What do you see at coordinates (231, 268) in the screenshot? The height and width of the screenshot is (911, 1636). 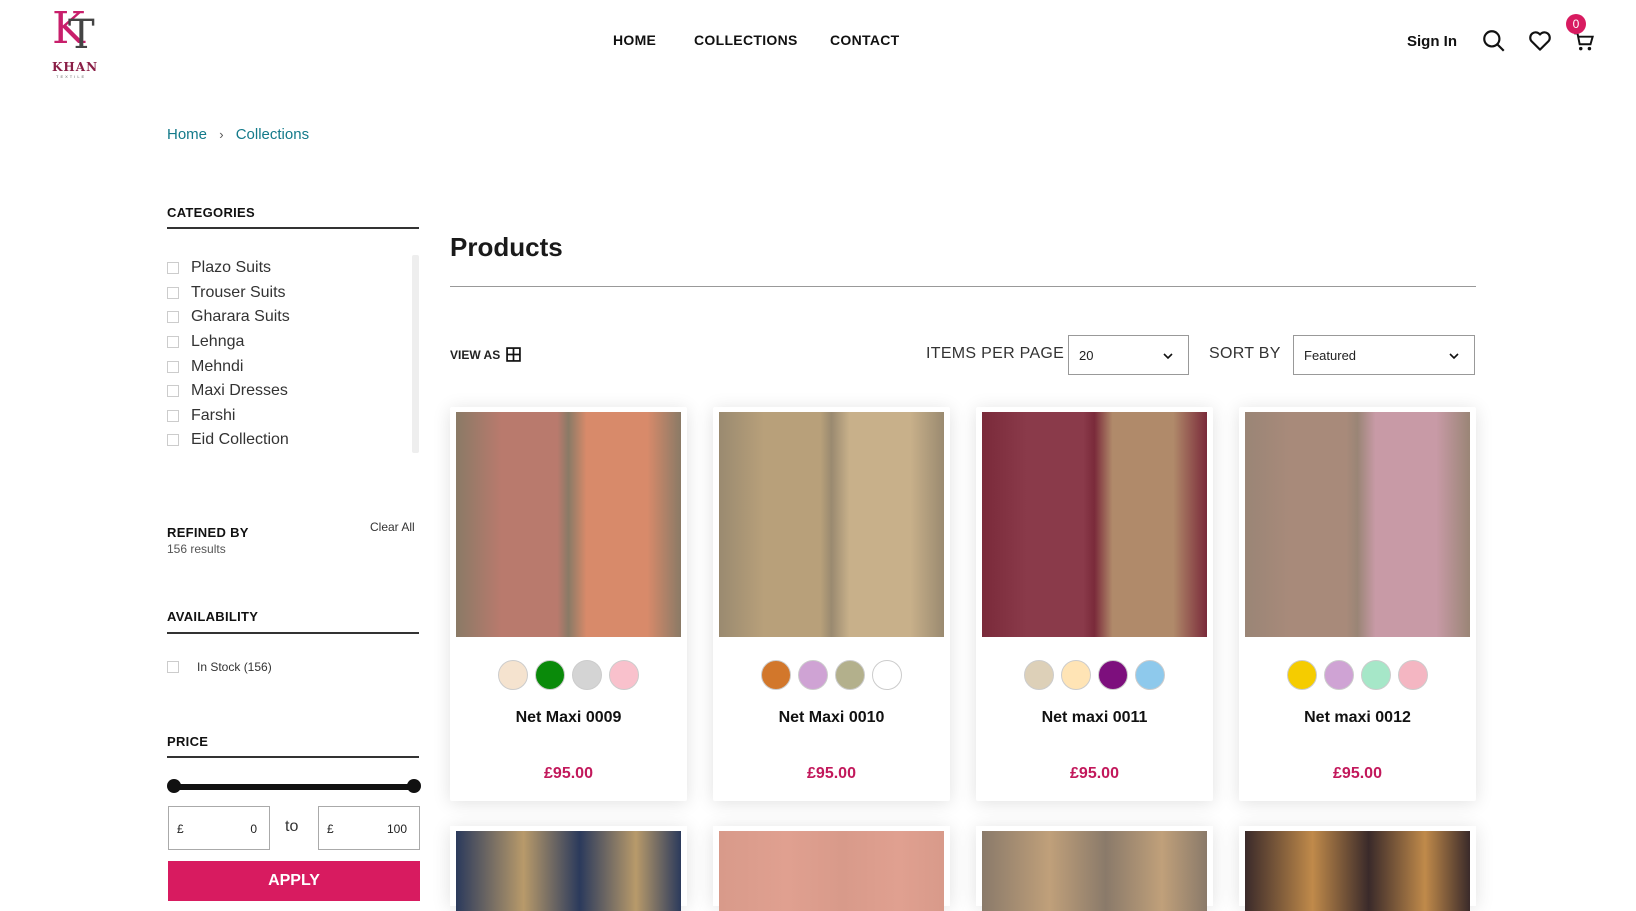 I see `category-label: Plazo Suits` at bounding box center [231, 268].